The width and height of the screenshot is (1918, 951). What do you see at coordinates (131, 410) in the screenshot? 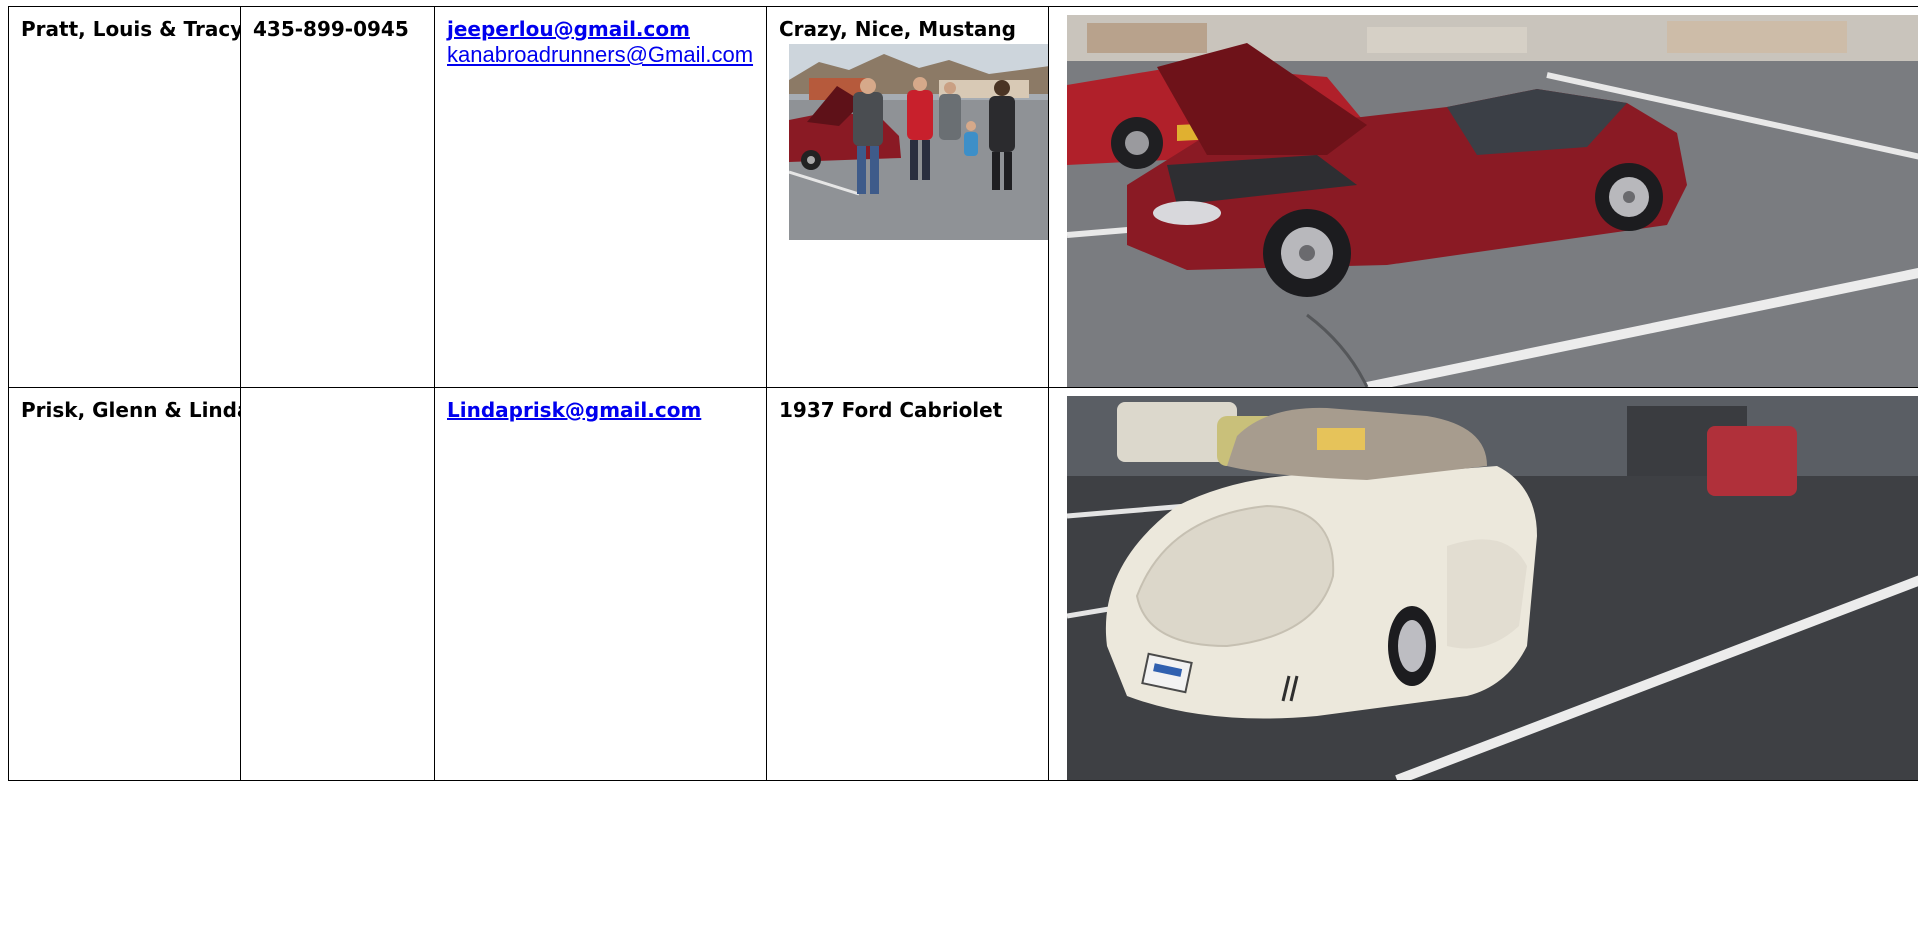
I see `member-name: Prisk, Glenn & Linda` at bounding box center [131, 410].